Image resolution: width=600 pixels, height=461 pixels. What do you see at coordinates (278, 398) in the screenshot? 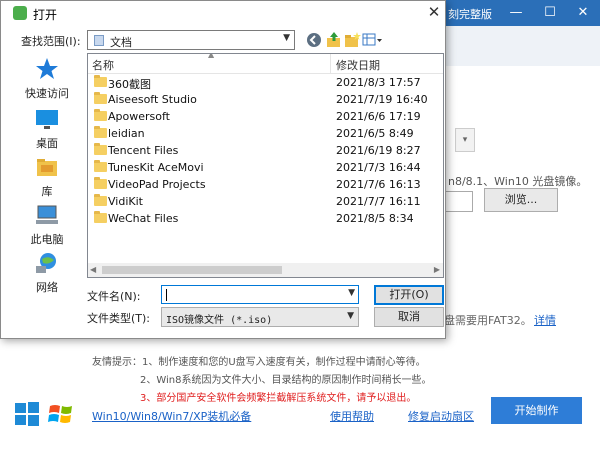
I see `tip-line-3: 3、部分国产安全软件会频繁拦截解压系统文件，请予以退出。` at bounding box center [278, 398].